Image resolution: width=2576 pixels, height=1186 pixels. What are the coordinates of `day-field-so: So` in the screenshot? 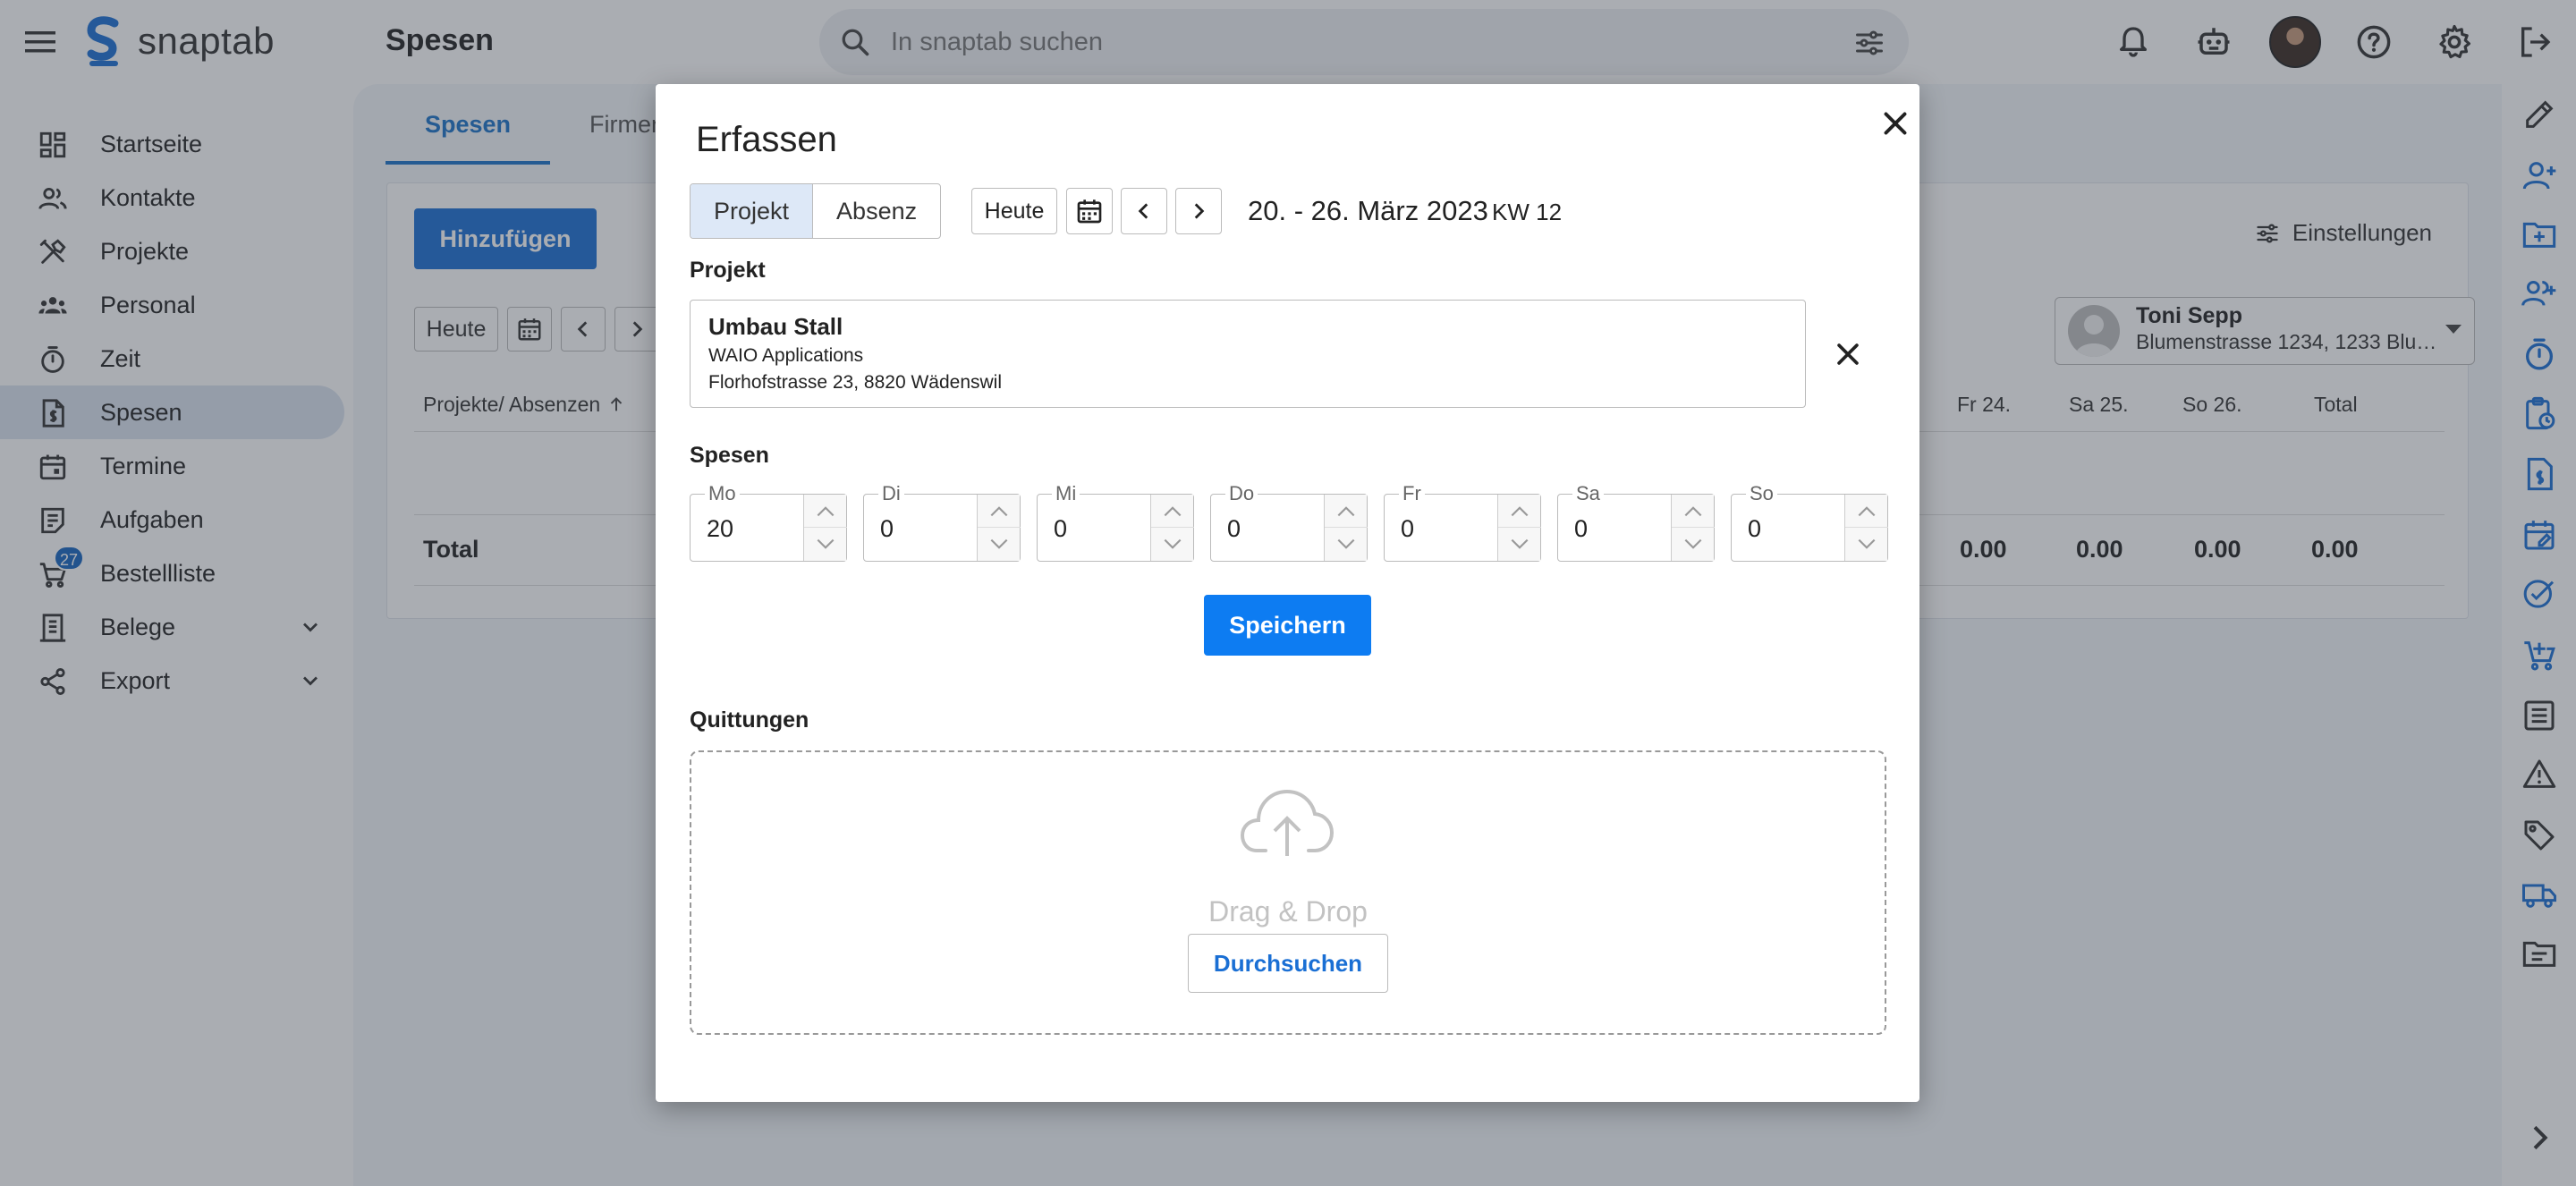 It's located at (1809, 523).